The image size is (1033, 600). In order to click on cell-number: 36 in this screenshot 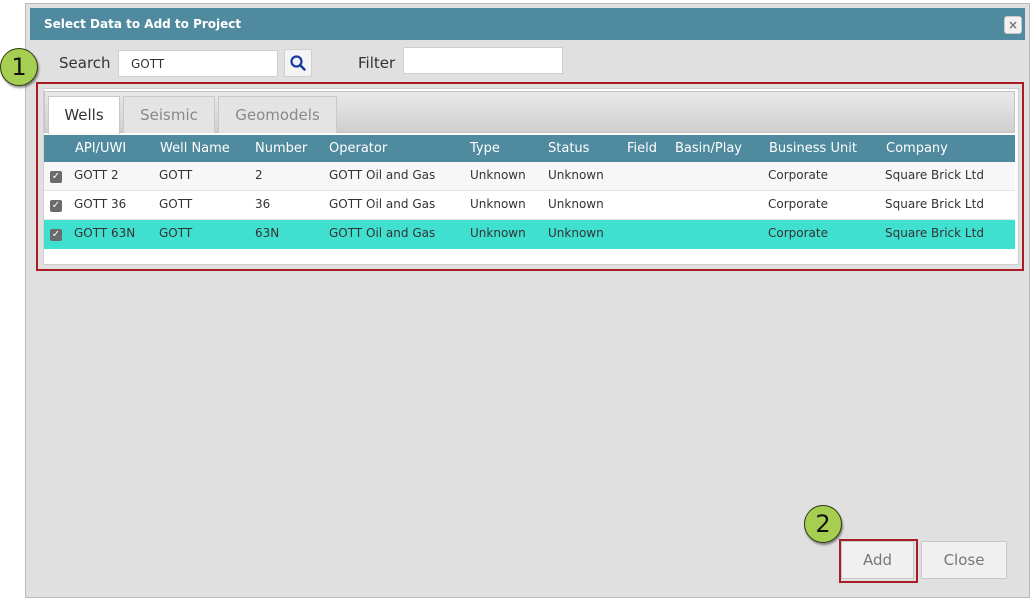, I will do `click(263, 204)`.